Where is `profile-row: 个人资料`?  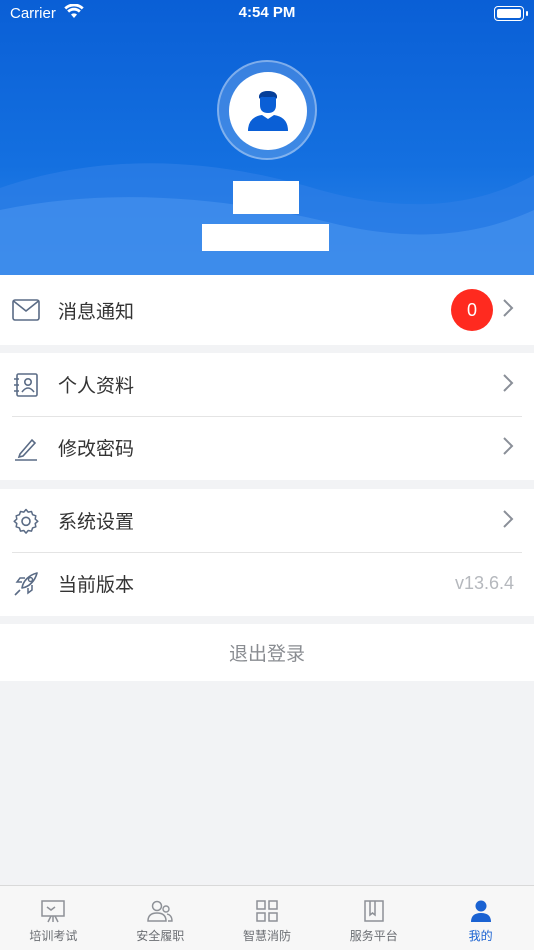 profile-row: 个人资料 is located at coordinates (267, 384).